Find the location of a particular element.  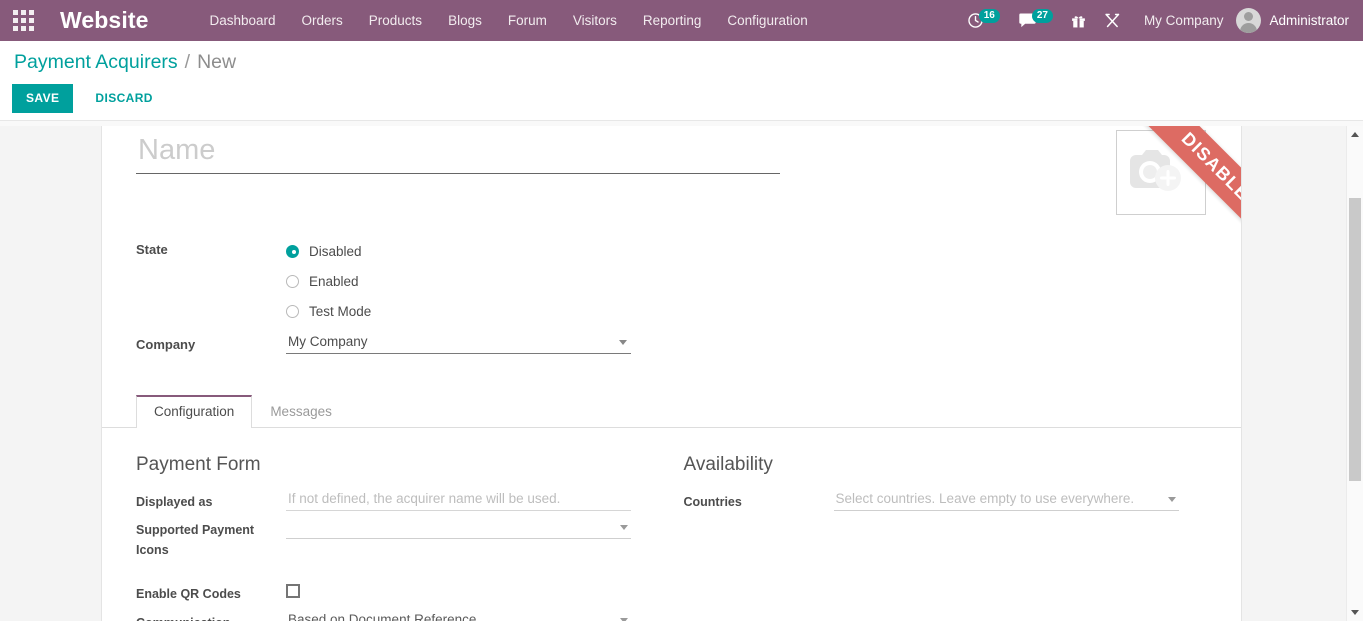

countries-label: Countries is located at coordinates (712, 501).